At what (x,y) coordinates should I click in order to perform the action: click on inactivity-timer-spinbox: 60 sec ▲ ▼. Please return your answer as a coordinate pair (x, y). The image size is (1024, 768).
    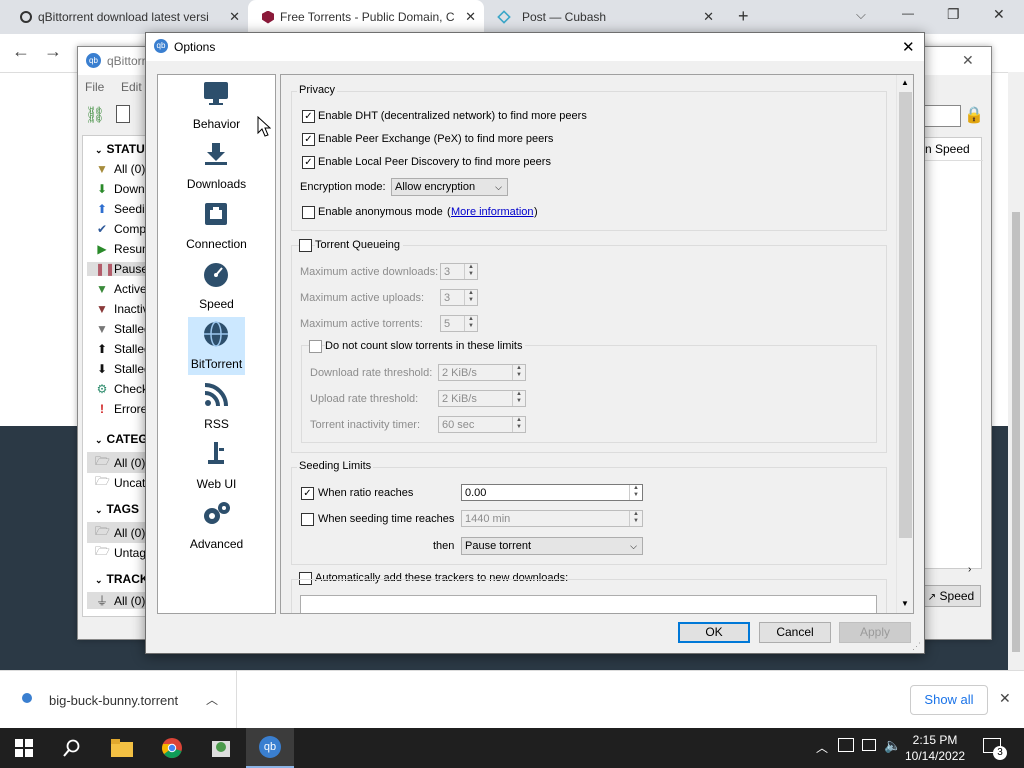
    Looking at the image, I should click on (482, 424).